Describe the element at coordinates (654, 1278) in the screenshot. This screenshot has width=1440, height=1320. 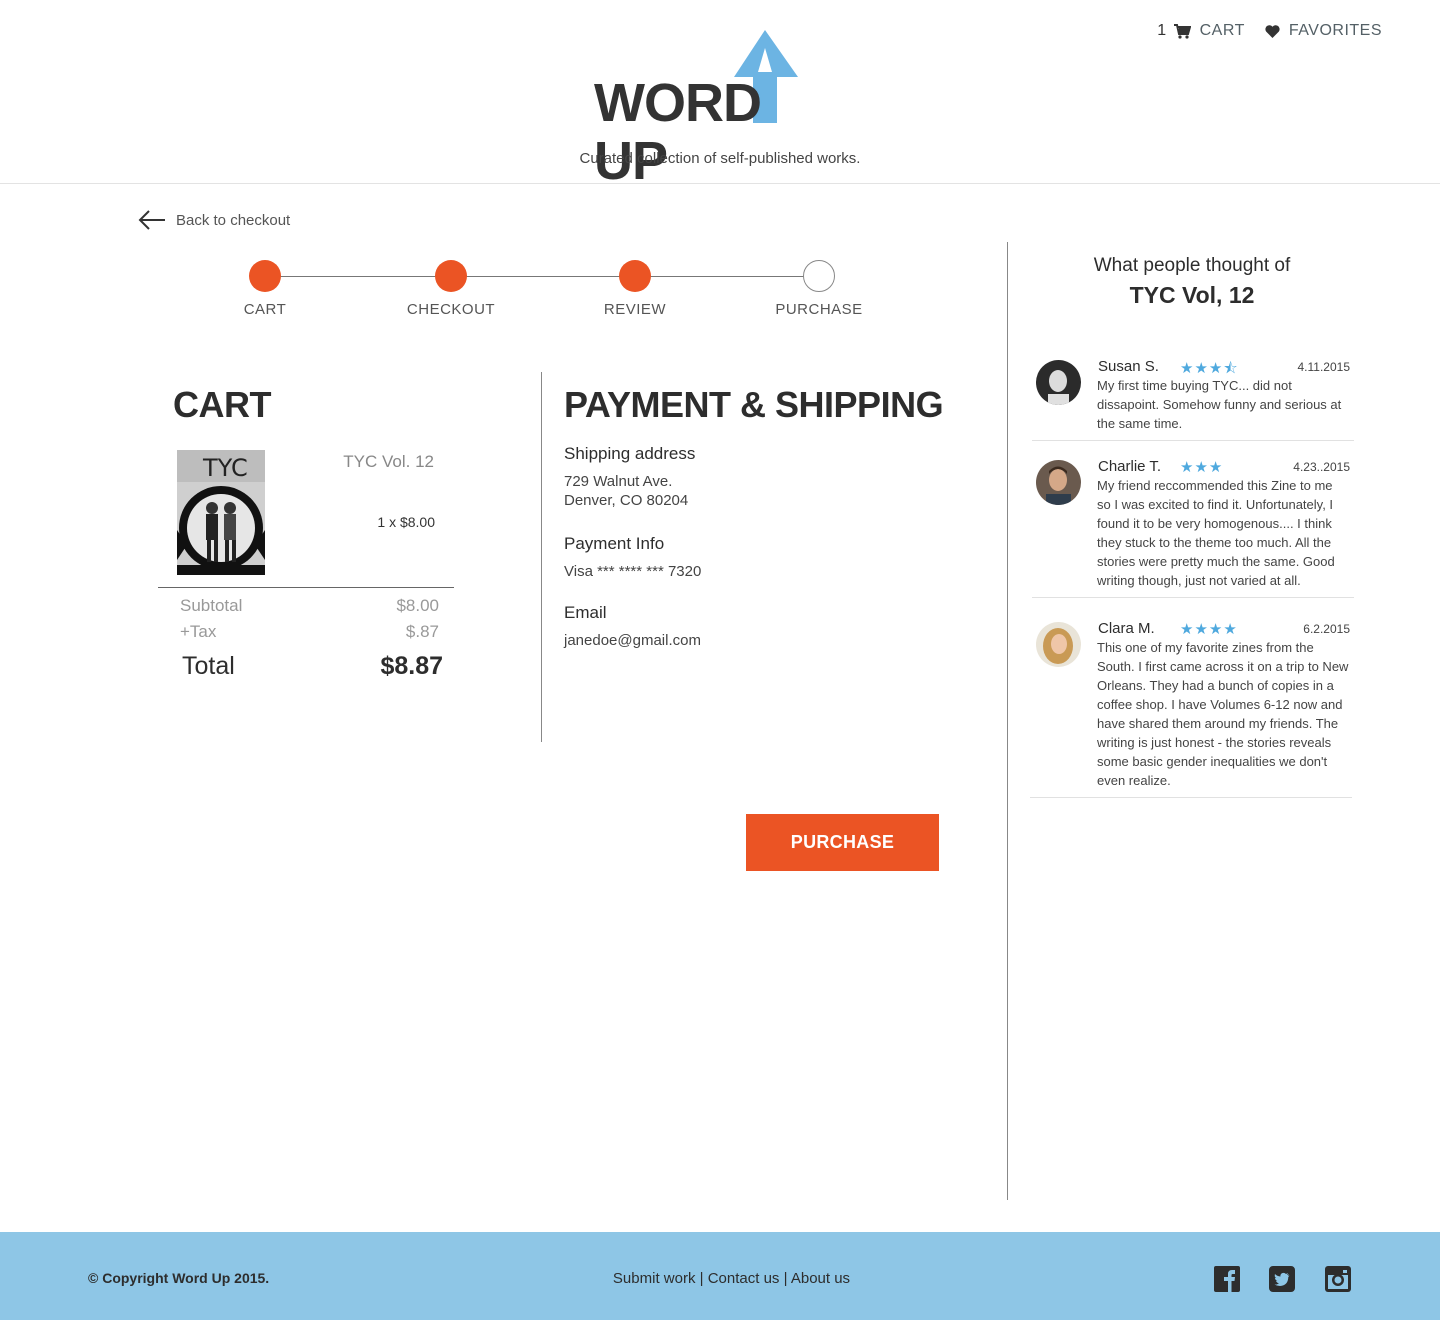
I see `submit-work-link: Submit work` at that location.